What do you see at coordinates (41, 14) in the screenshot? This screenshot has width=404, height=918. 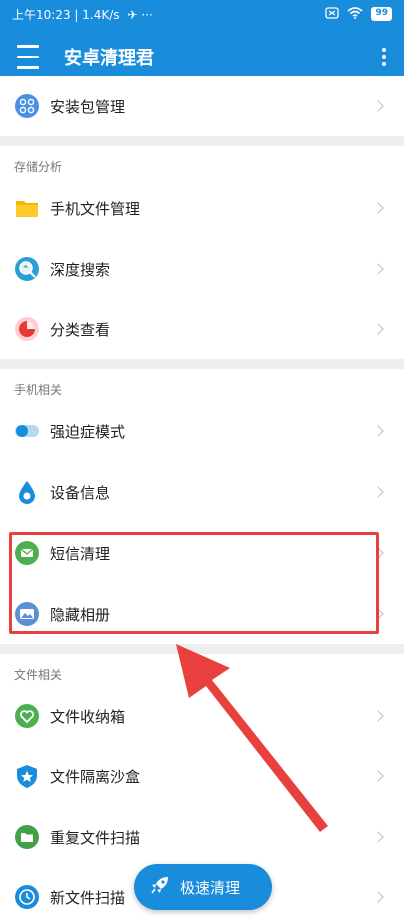 I see `status-time: 上午10:23` at bounding box center [41, 14].